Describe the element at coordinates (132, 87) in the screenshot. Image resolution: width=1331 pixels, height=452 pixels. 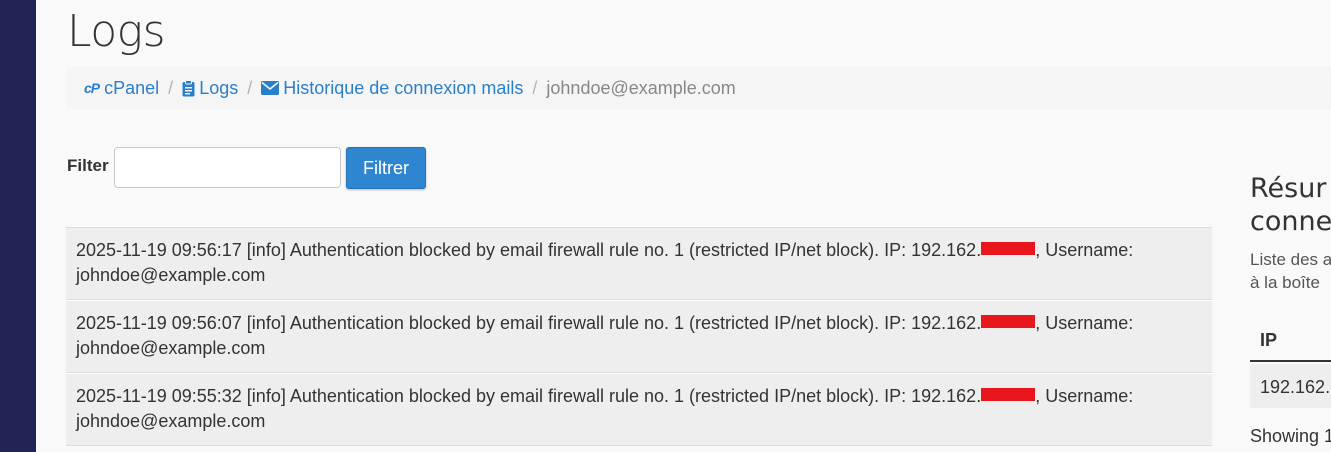
I see `breadcrumb-label: cPanel` at that location.